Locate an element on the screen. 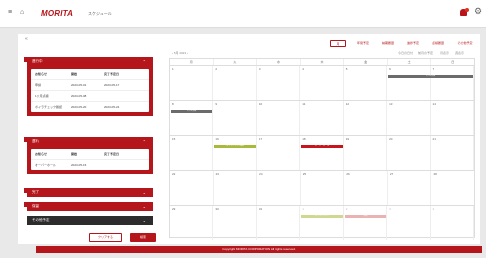 This screenshot has height=258, width=486. calendar-day: 12 is located at coordinates (366, 118).